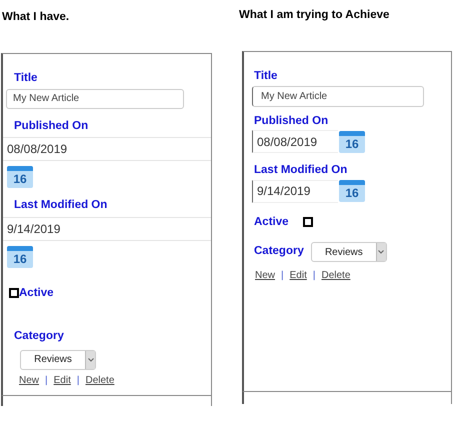 This screenshot has width=474, height=430. What do you see at coordinates (36, 17) in the screenshot?
I see `heading: What I have.` at bounding box center [36, 17].